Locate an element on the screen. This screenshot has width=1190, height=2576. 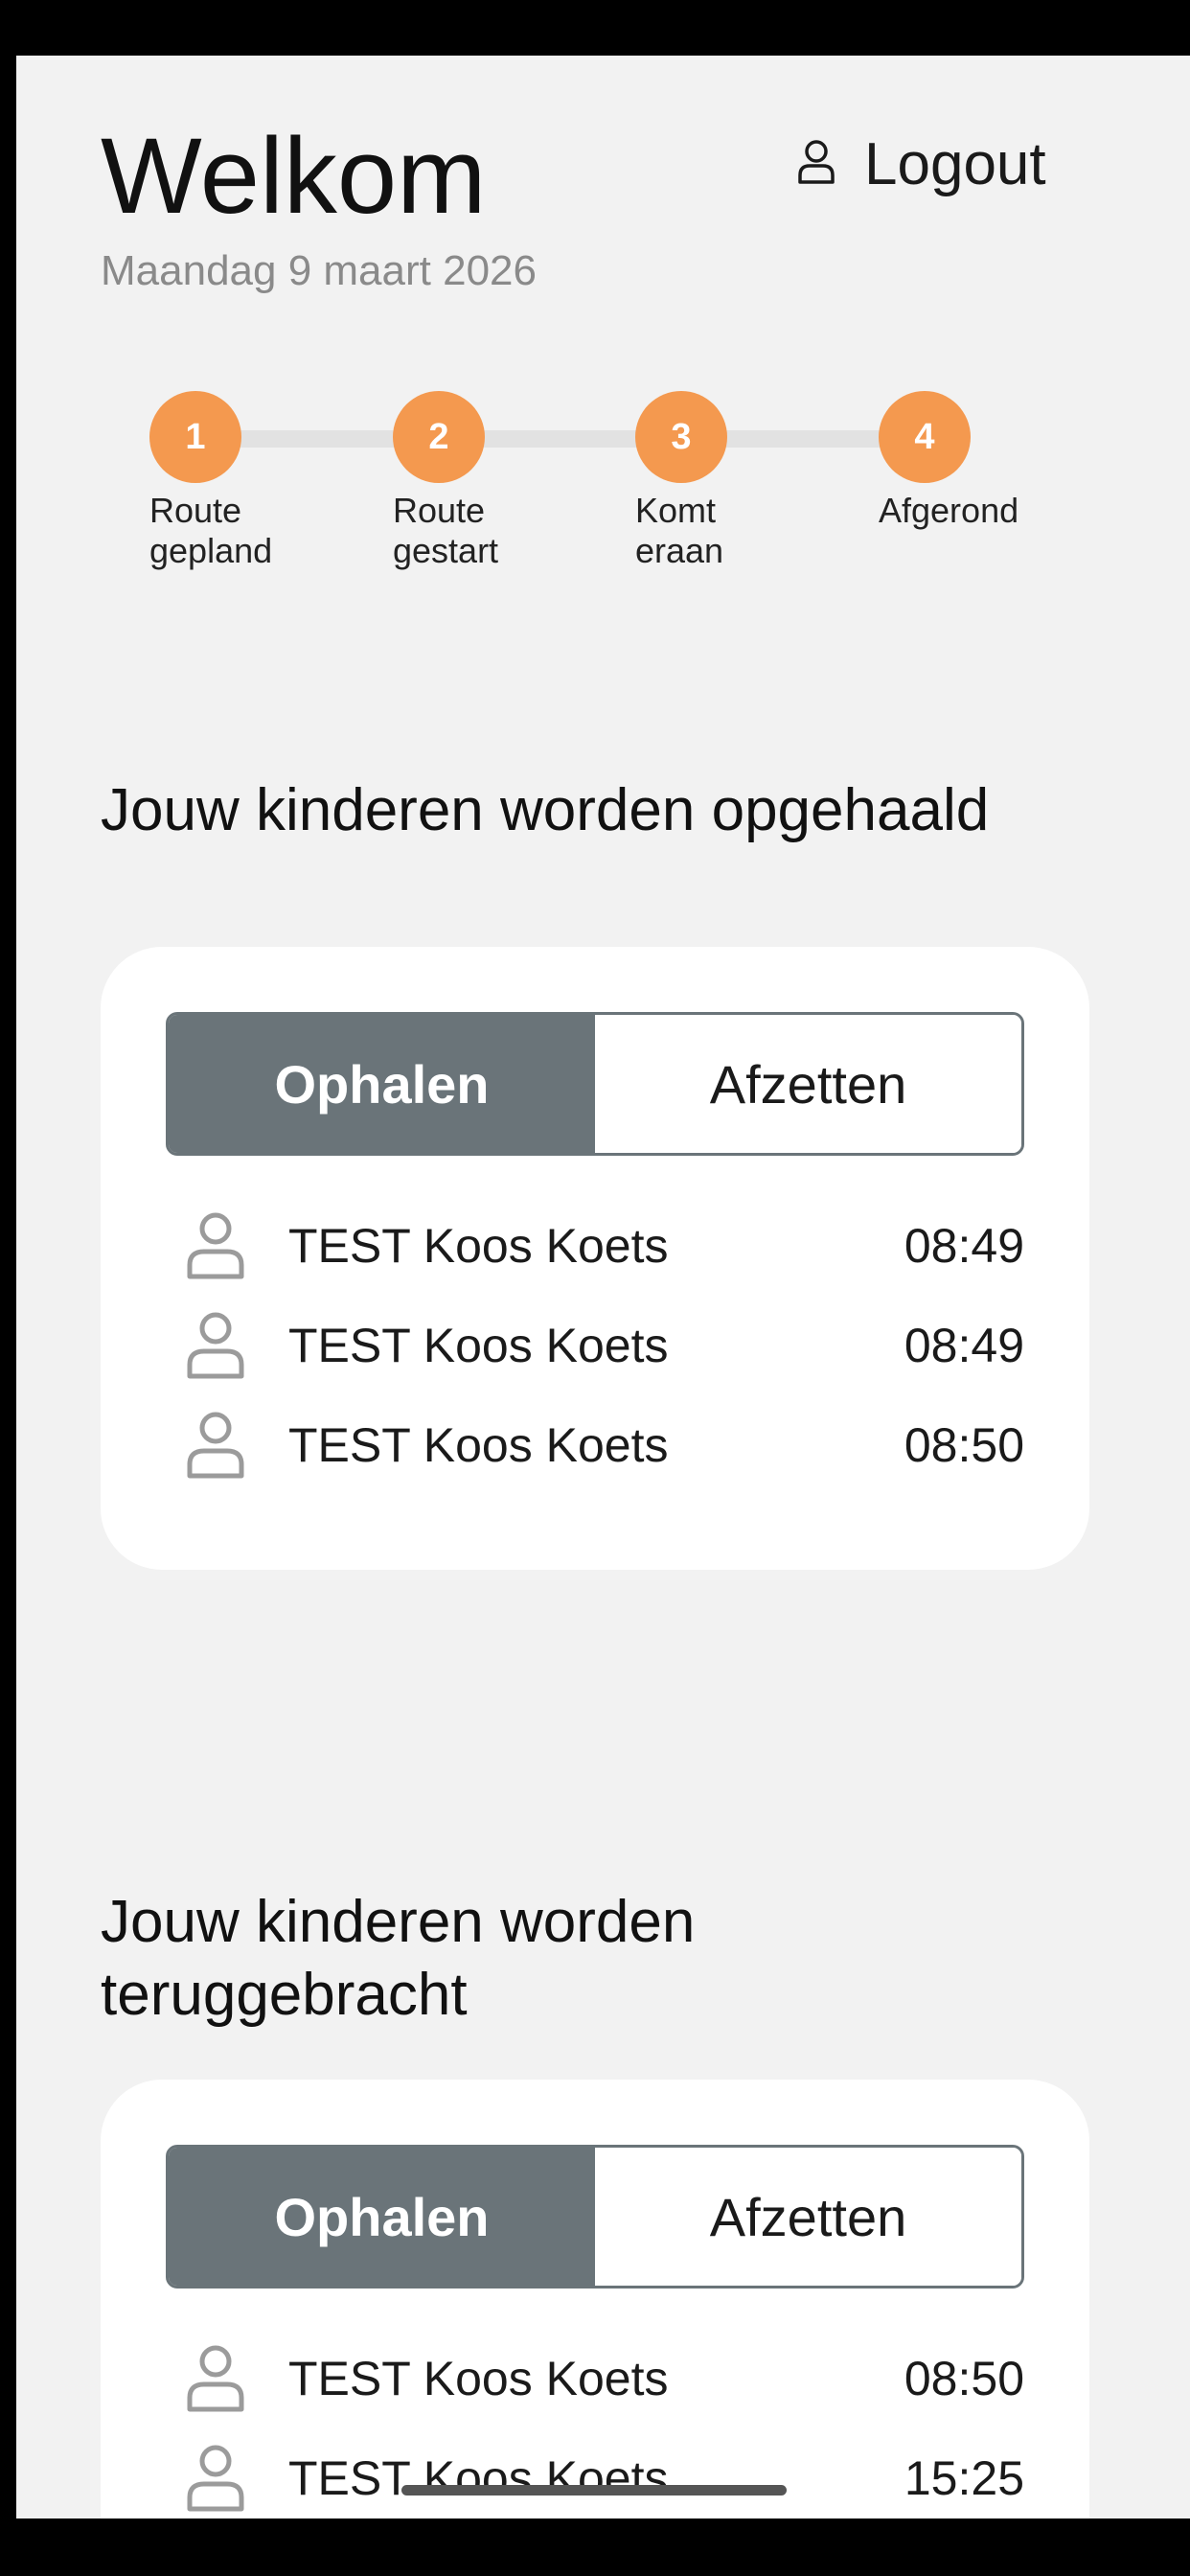
list-item: TEST Koos Koets 15:25 is located at coordinates (595, 2473).